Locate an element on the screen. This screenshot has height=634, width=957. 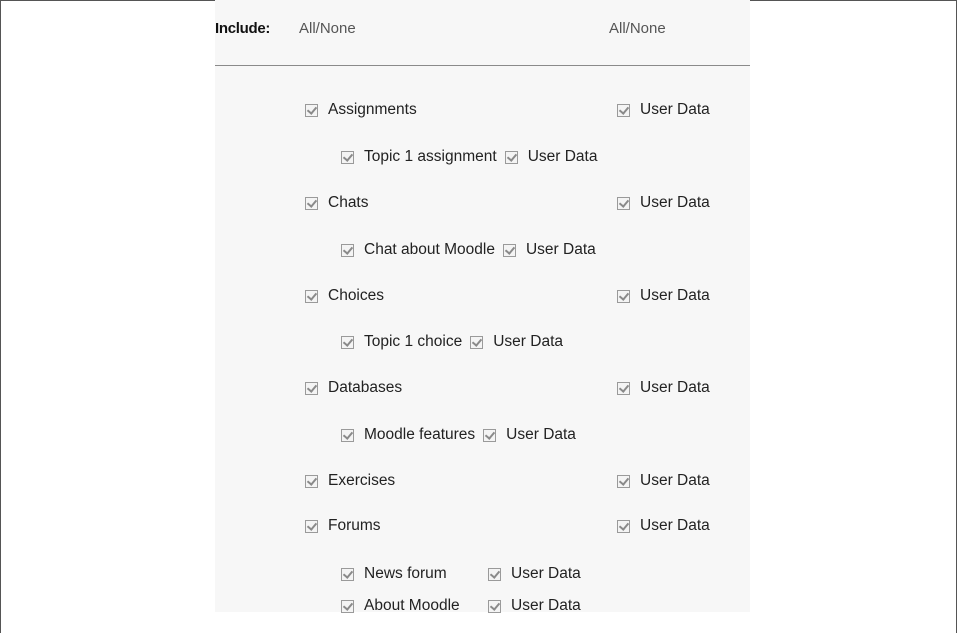
instance-label: About Moodle is located at coordinates (412, 605).